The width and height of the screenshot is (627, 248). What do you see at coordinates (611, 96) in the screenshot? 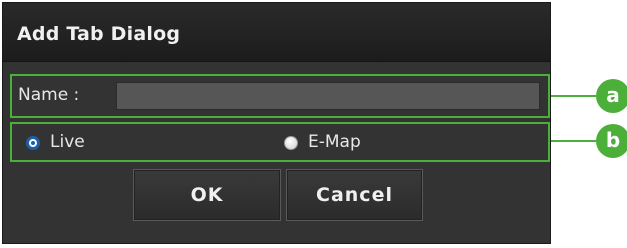
I see `callout-a-badge: a` at bounding box center [611, 96].